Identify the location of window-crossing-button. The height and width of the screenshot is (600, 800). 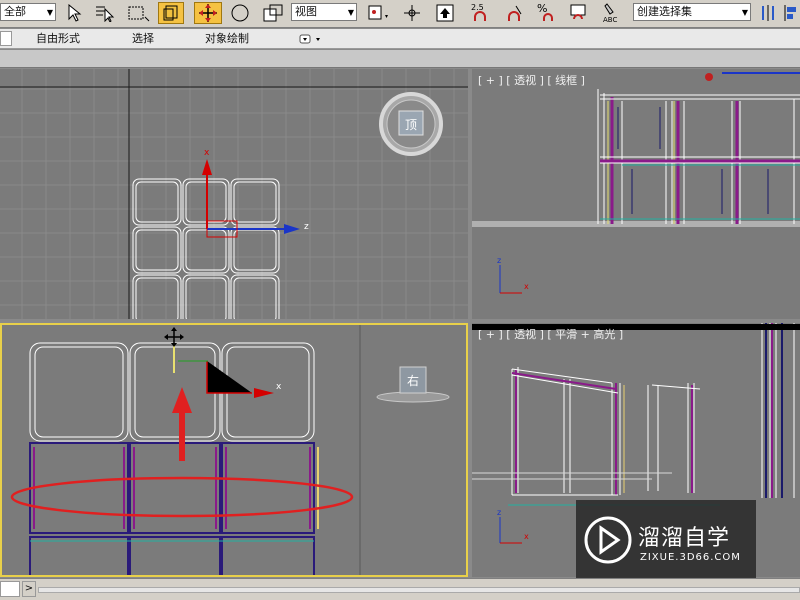
(171, 13).